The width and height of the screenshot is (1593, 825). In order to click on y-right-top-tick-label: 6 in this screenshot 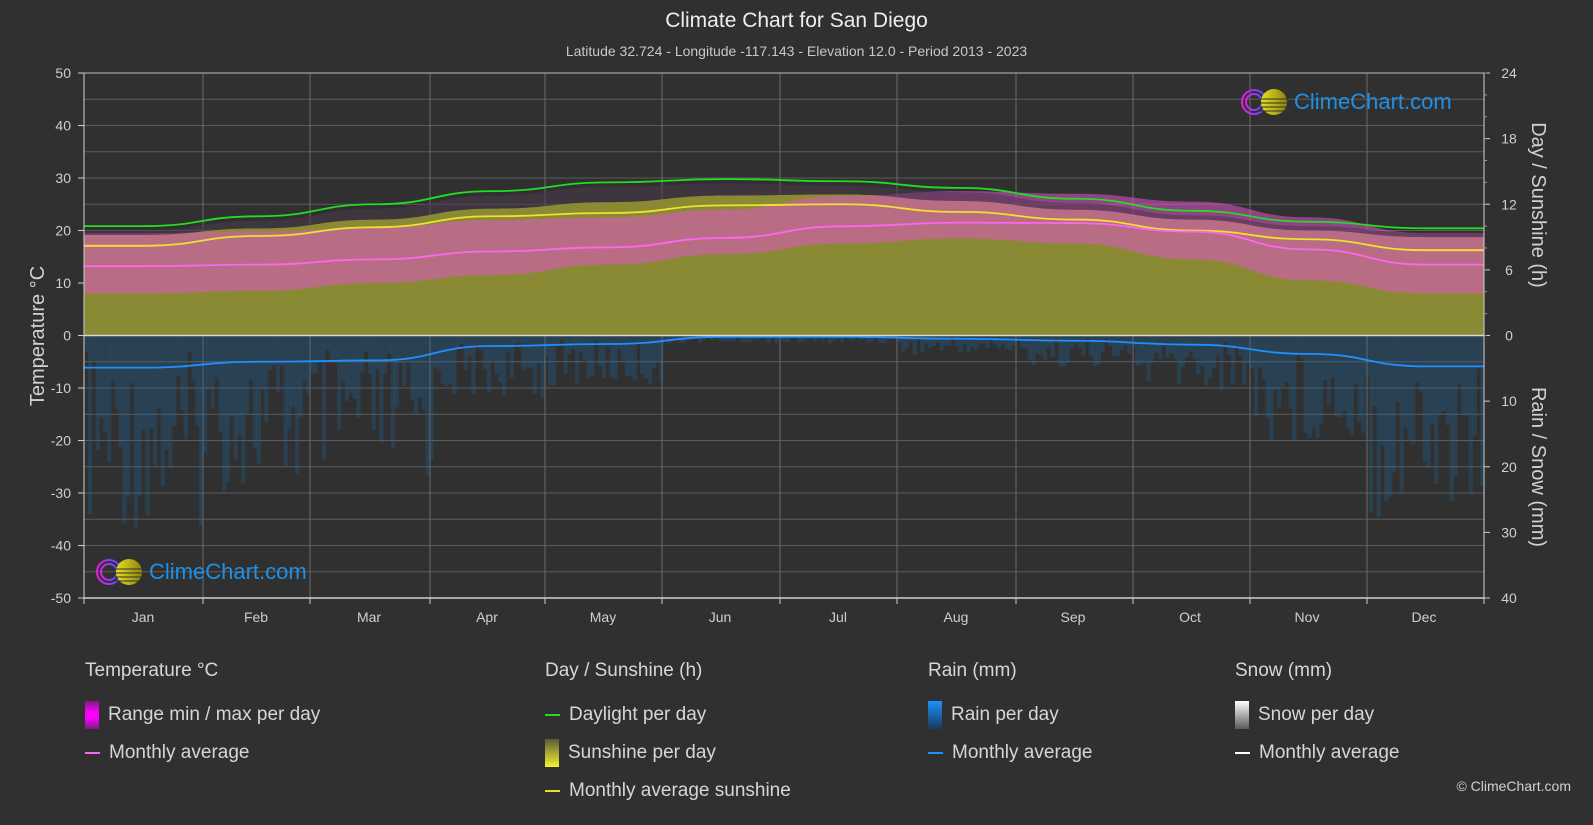, I will do `click(1509, 270)`.